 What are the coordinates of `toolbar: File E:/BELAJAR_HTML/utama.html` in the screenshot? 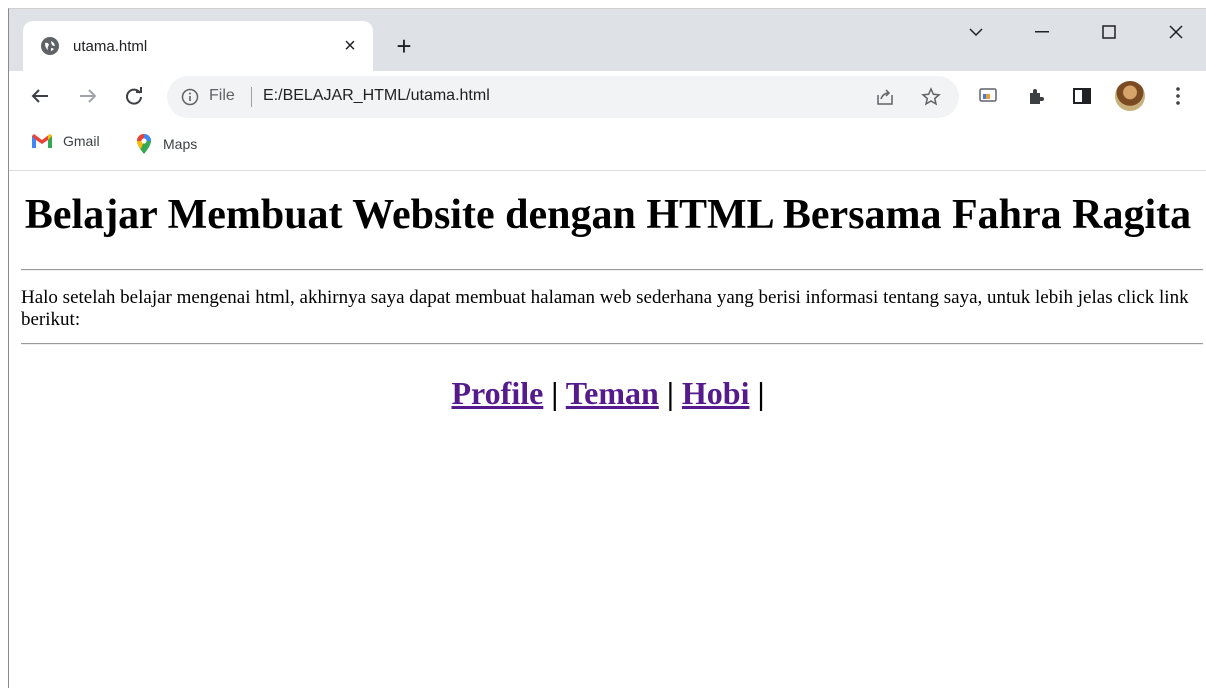 It's located at (607, 96).